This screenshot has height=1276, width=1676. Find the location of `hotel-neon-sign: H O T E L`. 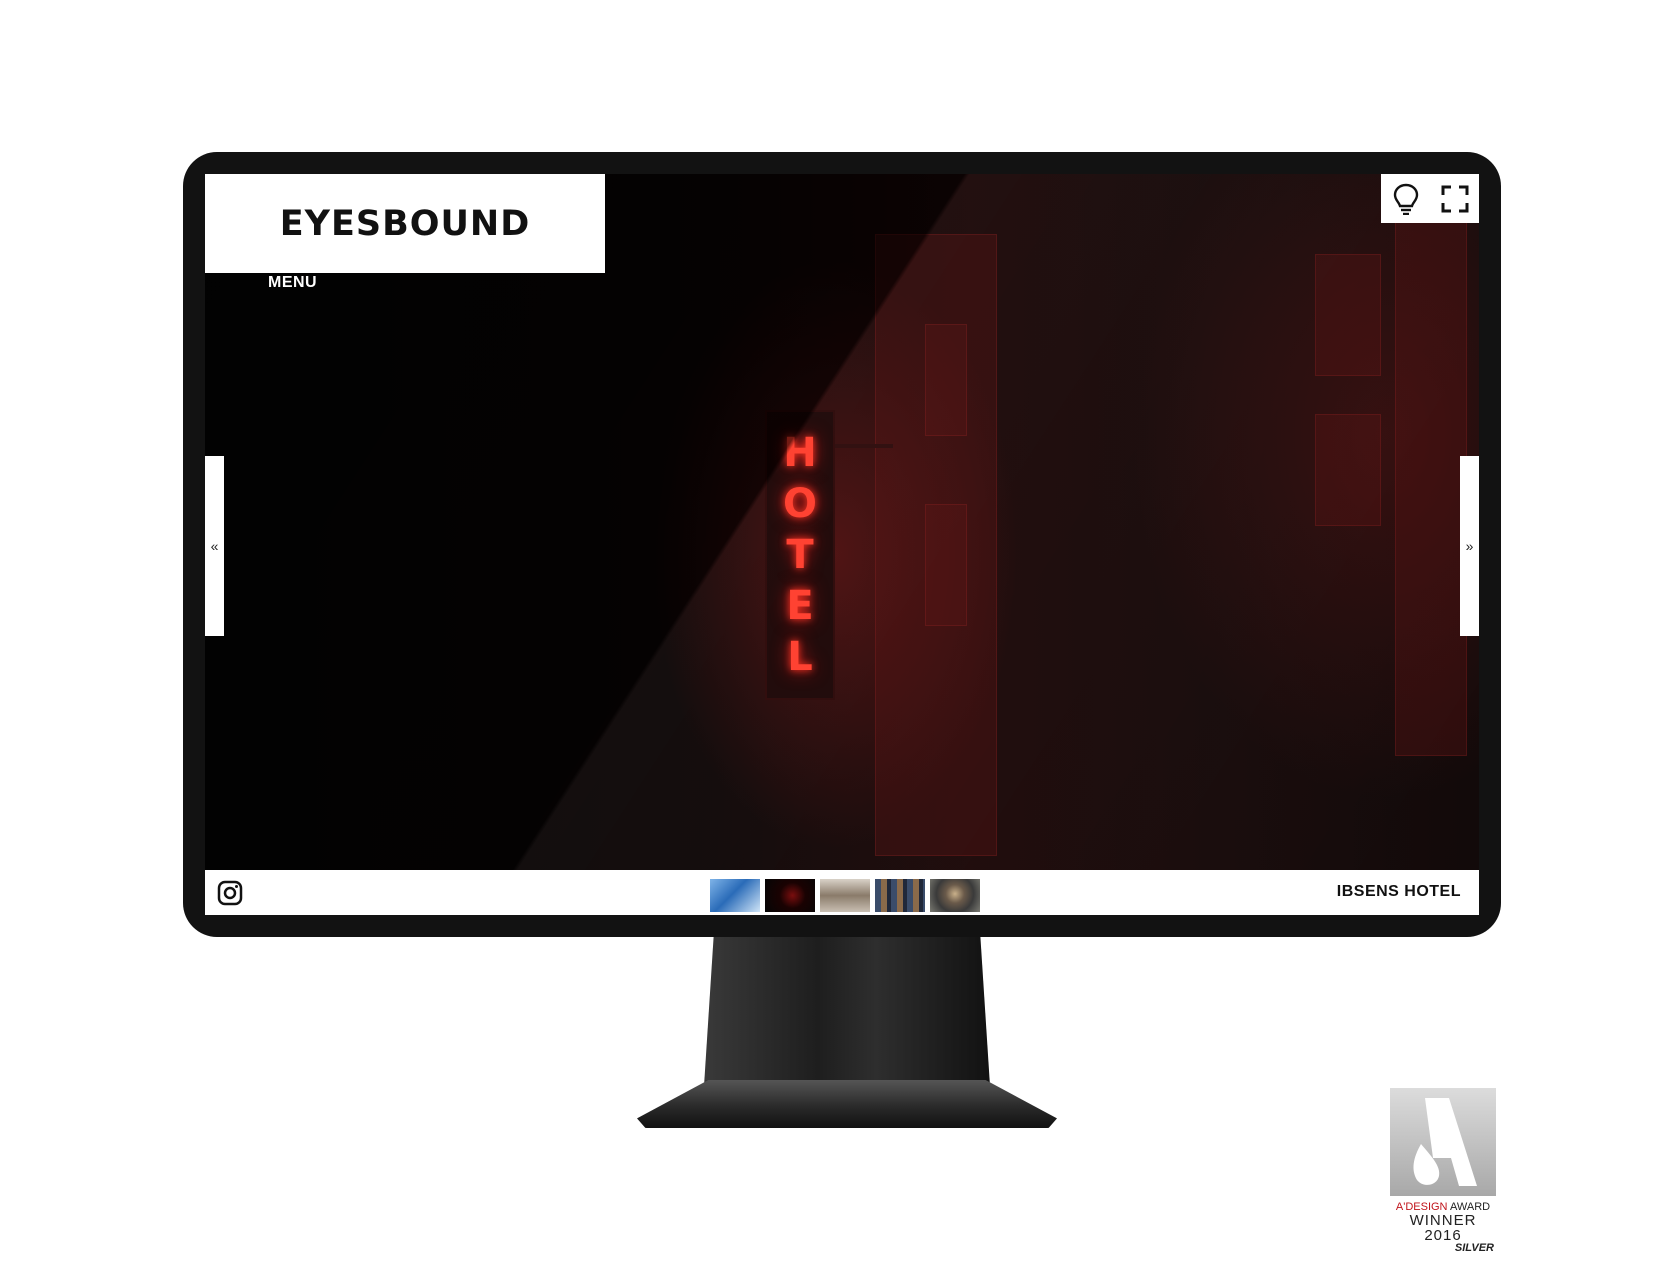

hotel-neon-sign: H O T E L is located at coordinates (800, 555).